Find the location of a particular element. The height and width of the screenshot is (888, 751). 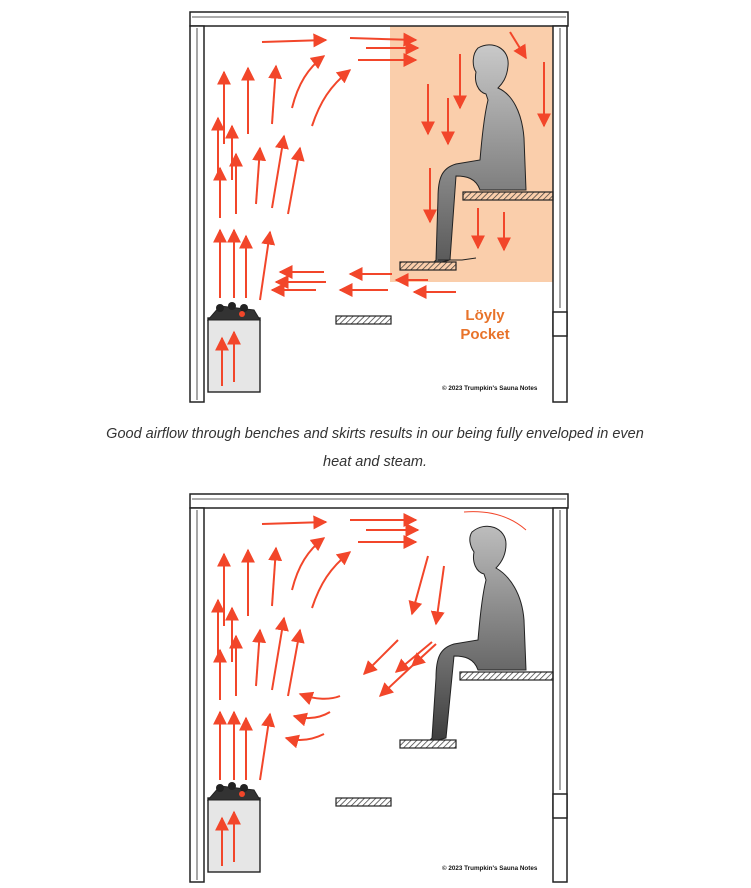

caption-line2: heat and steam. is located at coordinates (375, 462).